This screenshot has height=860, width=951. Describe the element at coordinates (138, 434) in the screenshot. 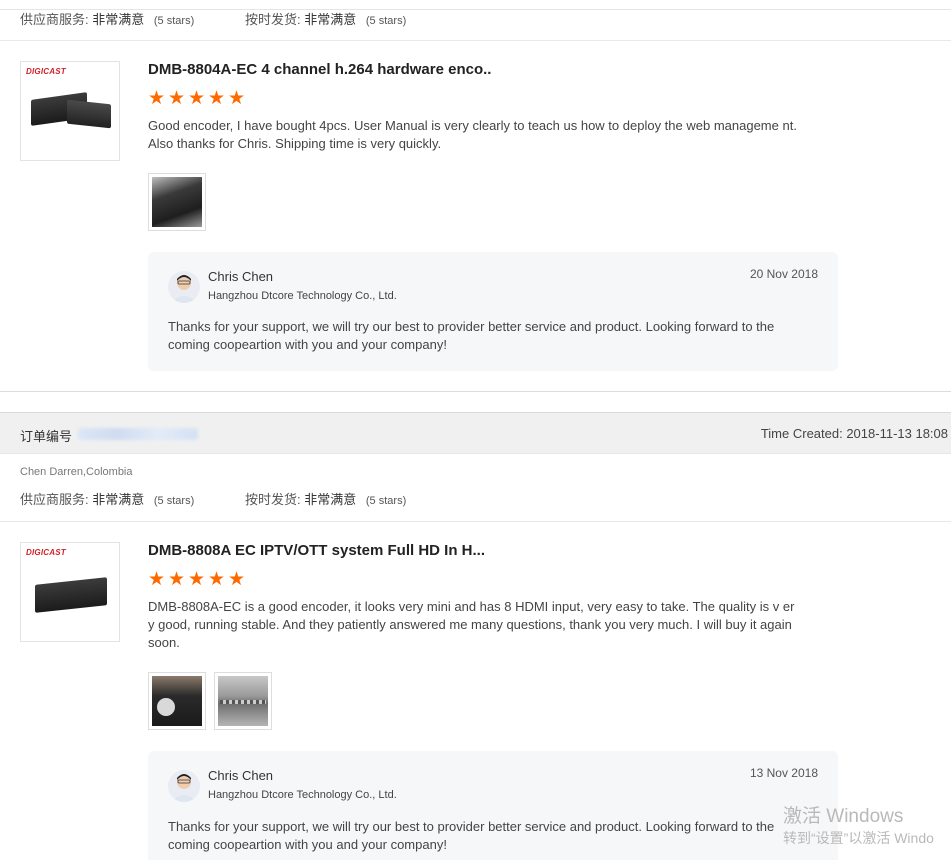

I see `order-number-redacted` at that location.